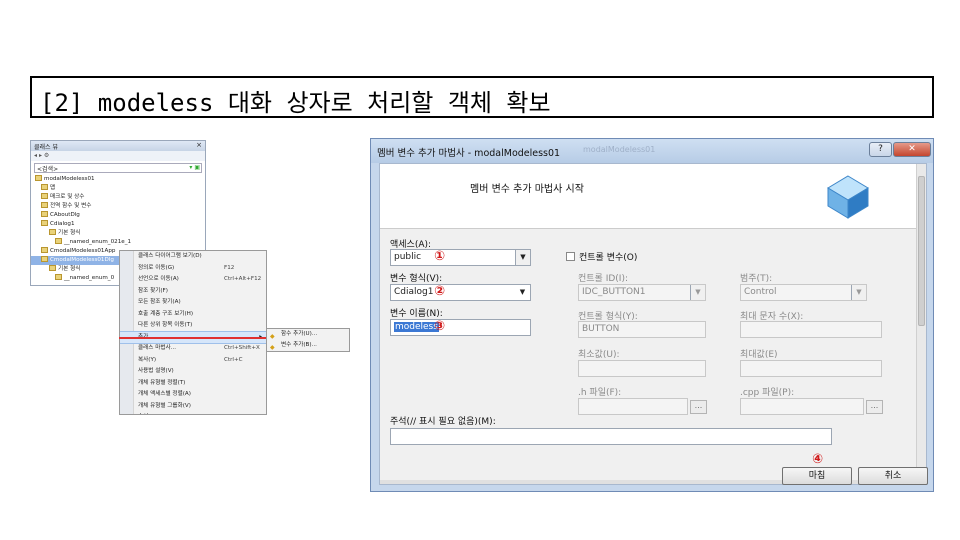 This screenshot has width=960, height=540. I want to click on scrollbar-thumb, so click(921, 251).